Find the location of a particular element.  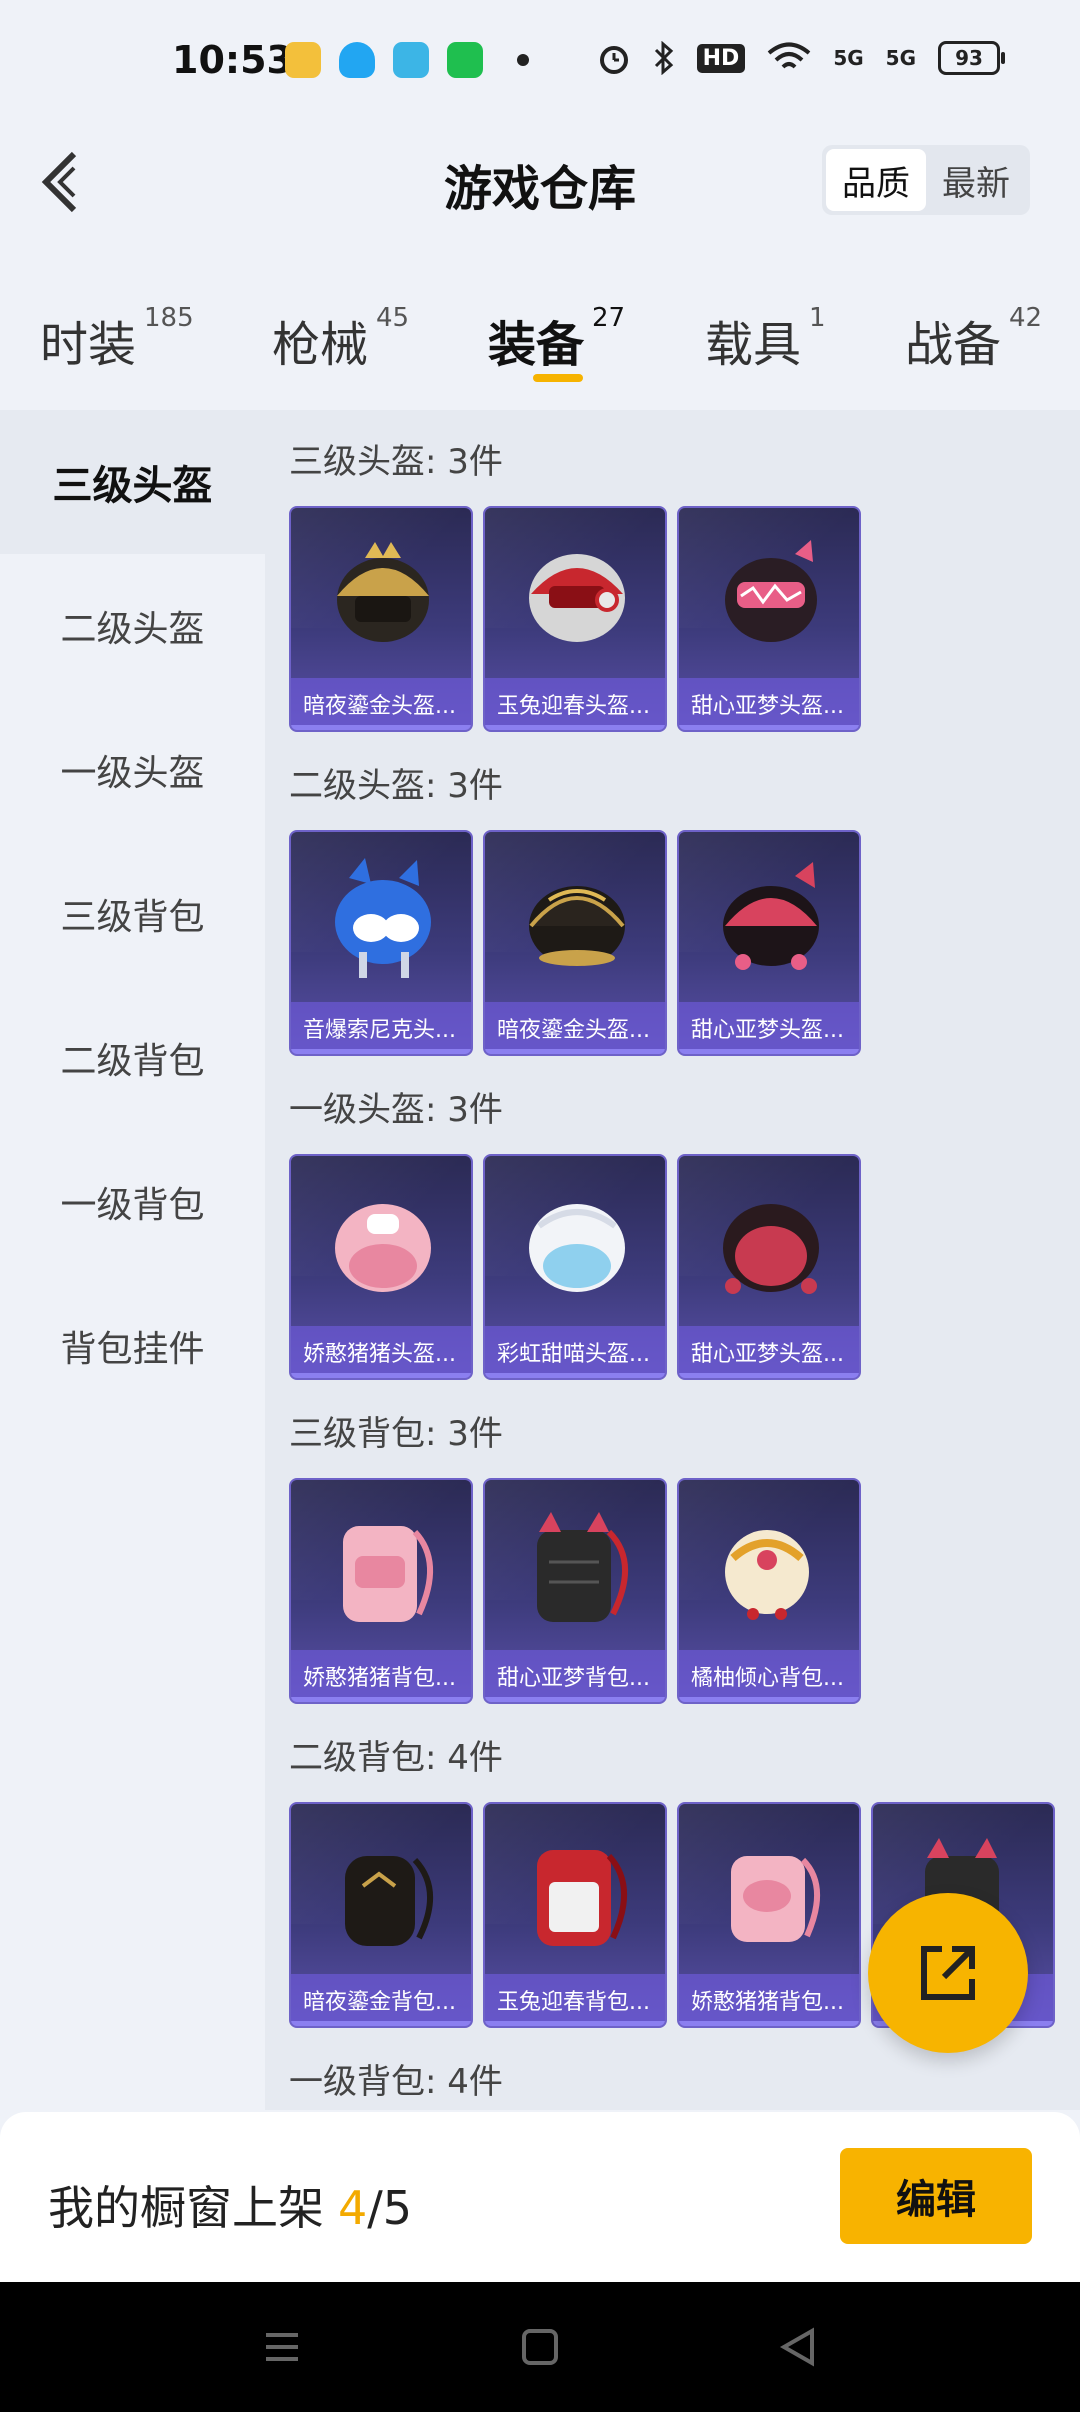

active-tab-indicator is located at coordinates (558, 378).